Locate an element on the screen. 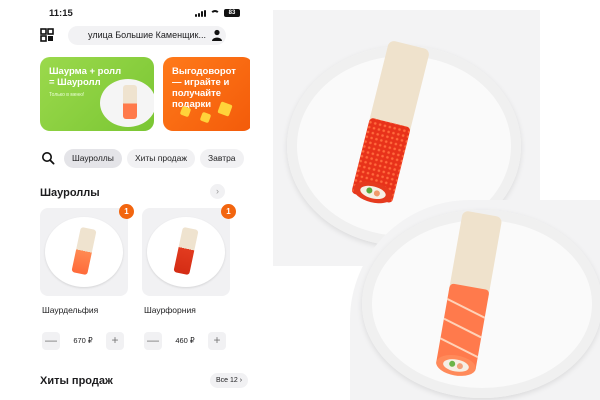  wifi-icon is located at coordinates (215, 13).